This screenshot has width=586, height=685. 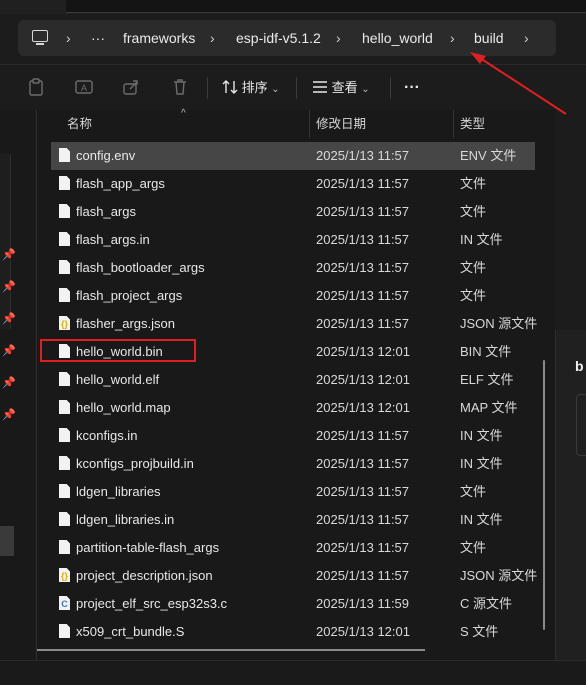 I want to click on file-name: flash_project_args, so click(x=129, y=295).